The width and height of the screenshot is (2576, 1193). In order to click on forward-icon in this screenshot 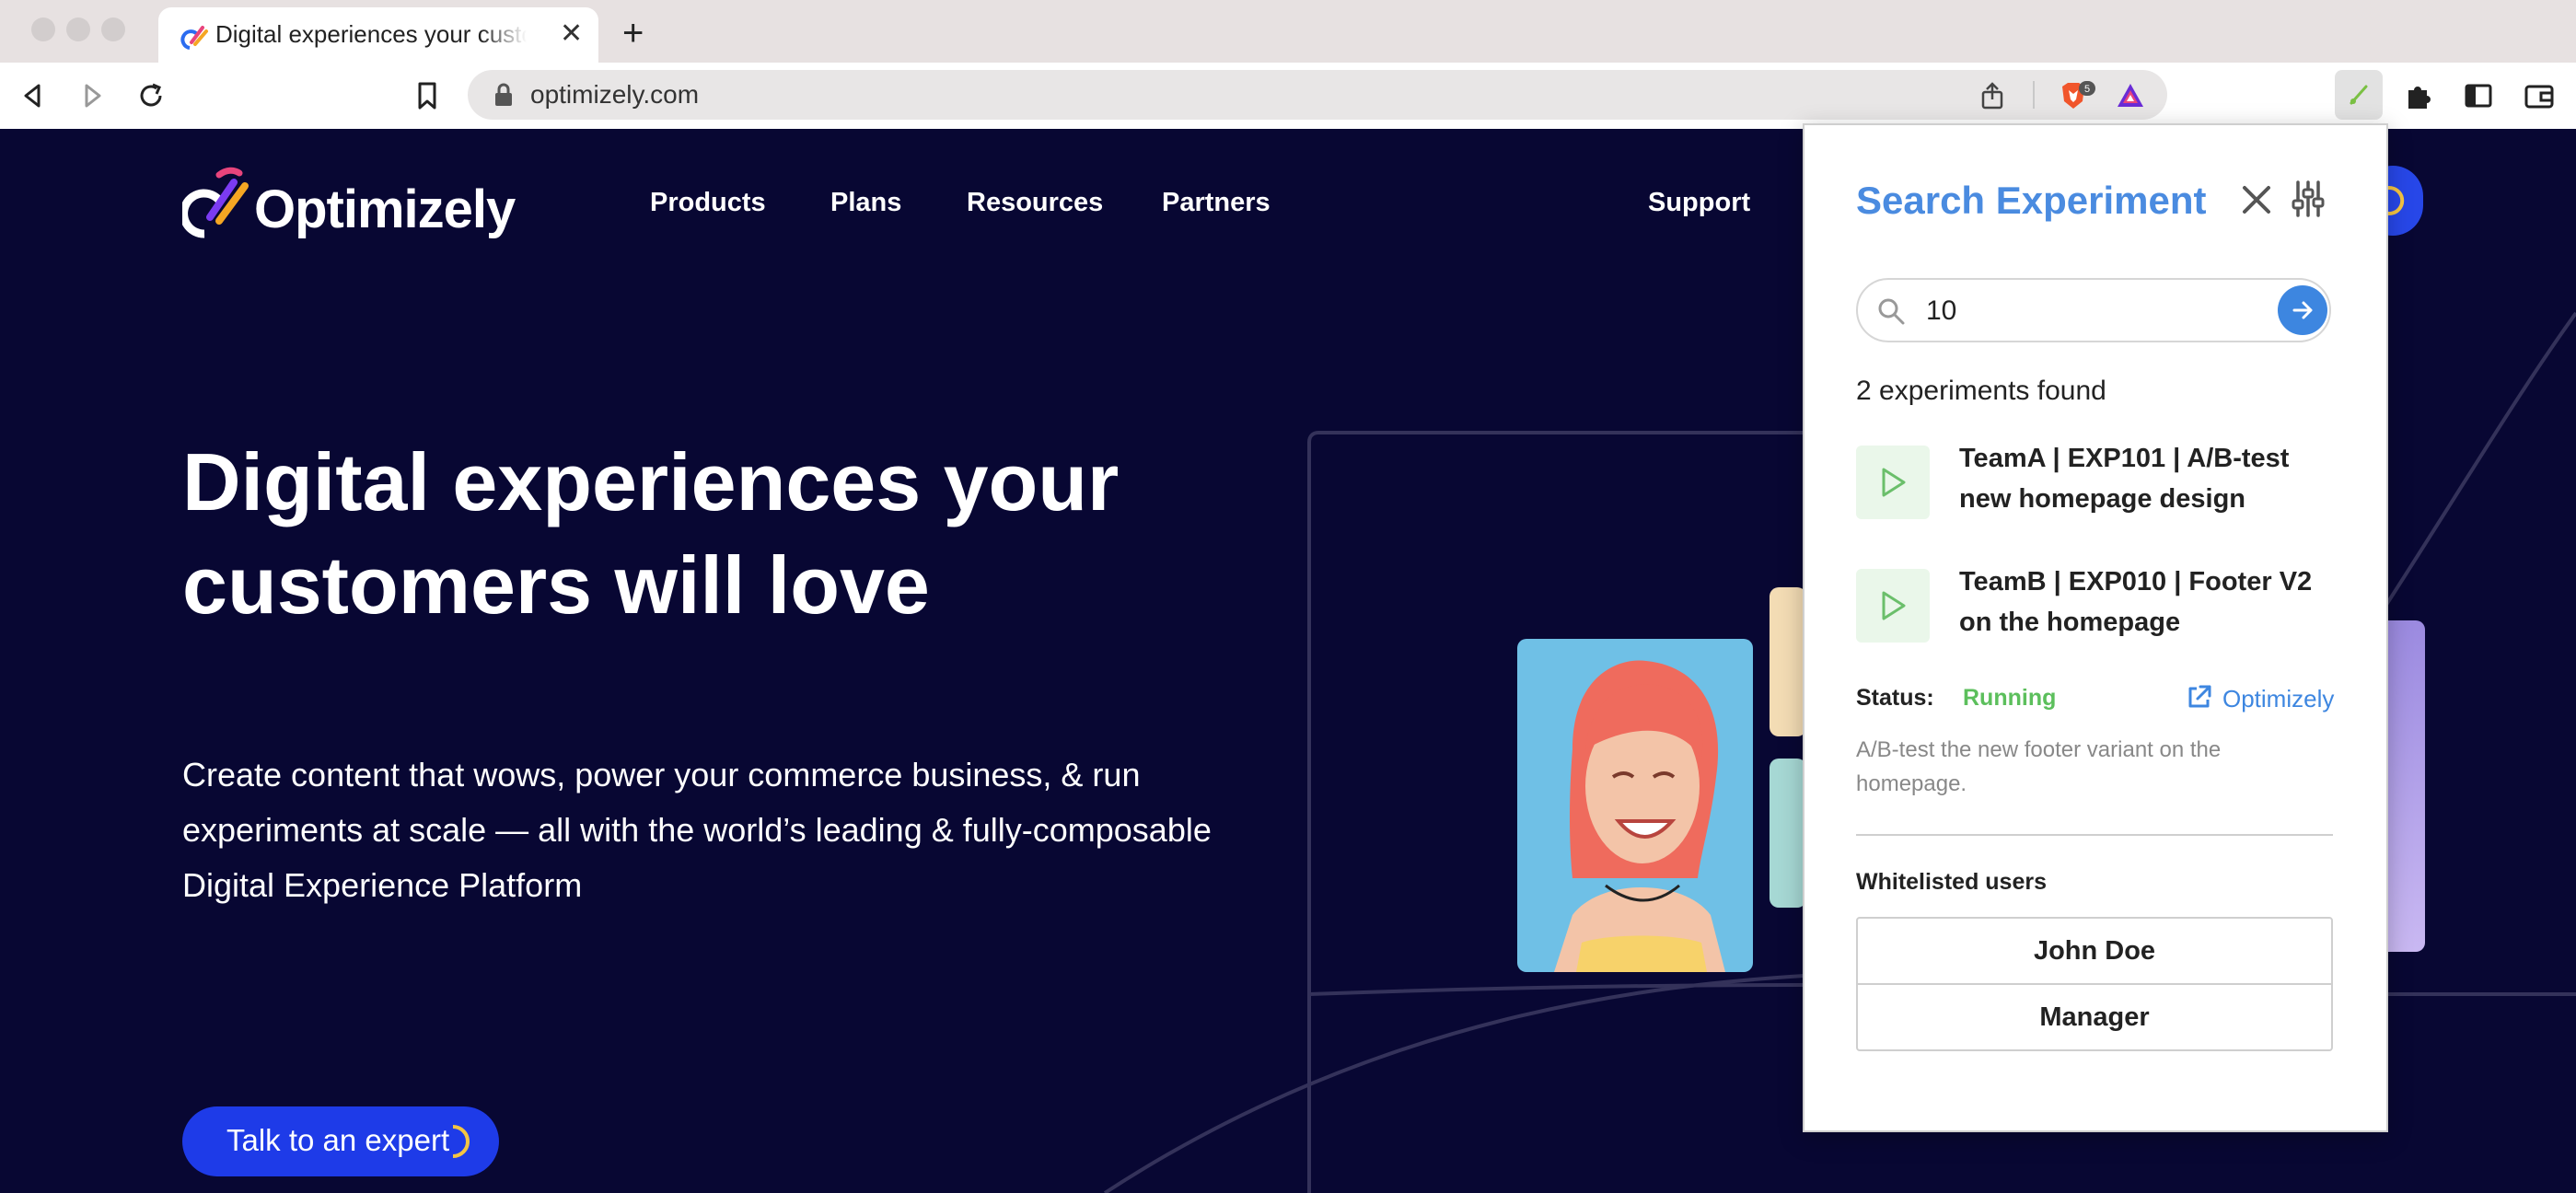, I will do `click(92, 95)`.